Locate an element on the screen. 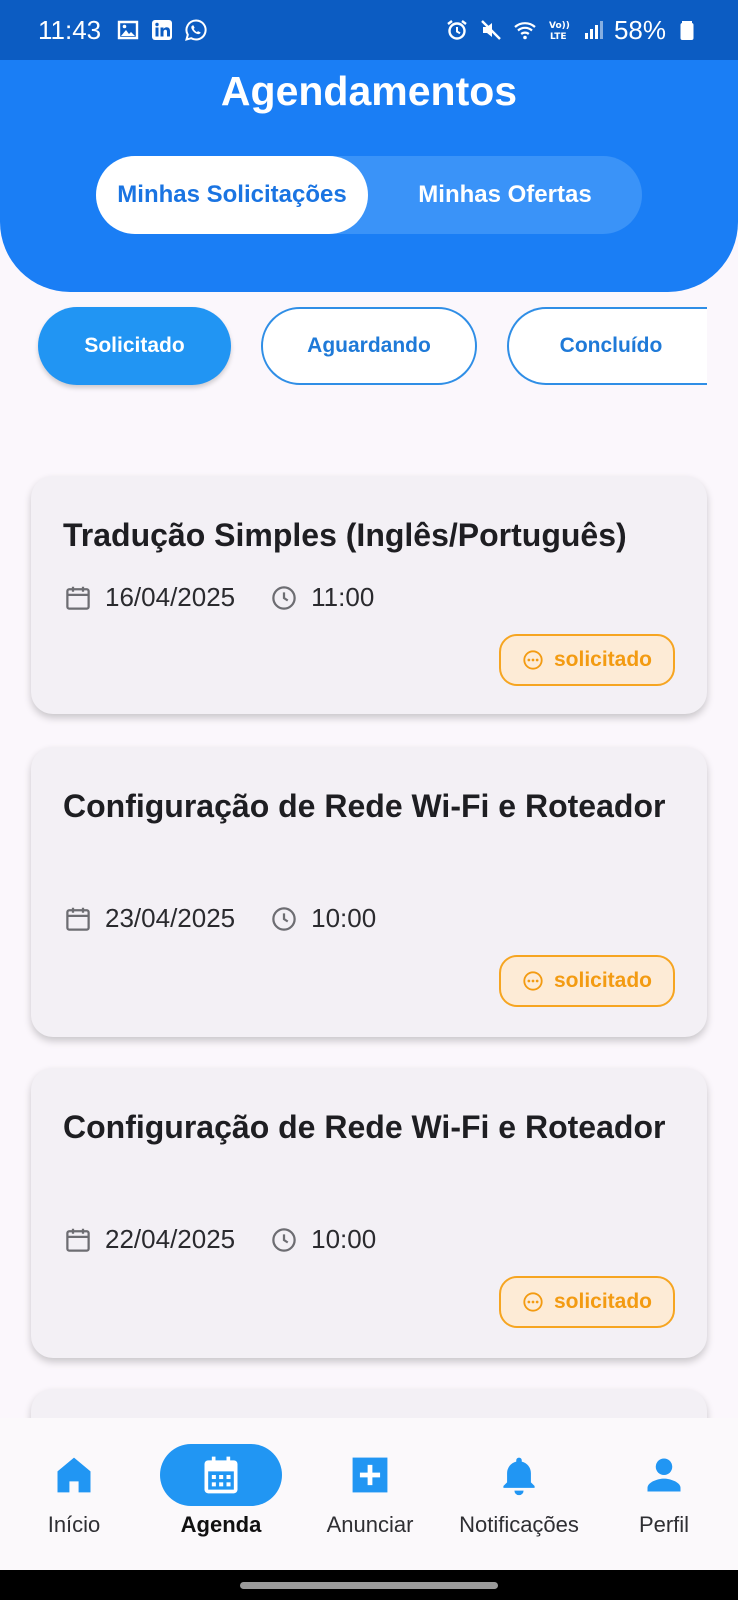  bottom-navigation: Início Agenda Anunciar Notificações Perf is located at coordinates (369, 1494).